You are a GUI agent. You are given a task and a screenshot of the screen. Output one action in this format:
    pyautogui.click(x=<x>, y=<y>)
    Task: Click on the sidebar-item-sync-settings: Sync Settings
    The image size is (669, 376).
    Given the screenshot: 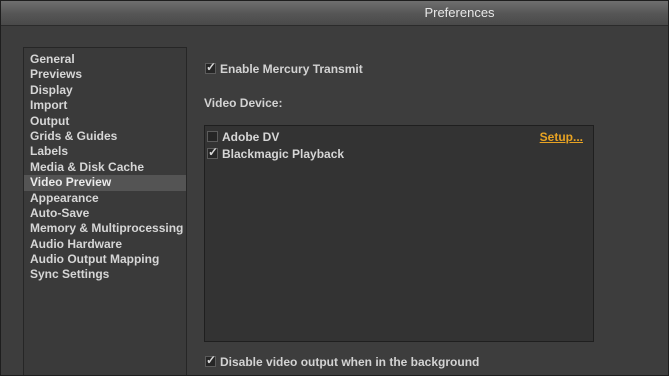 What is the action you would take?
    pyautogui.click(x=105, y=274)
    